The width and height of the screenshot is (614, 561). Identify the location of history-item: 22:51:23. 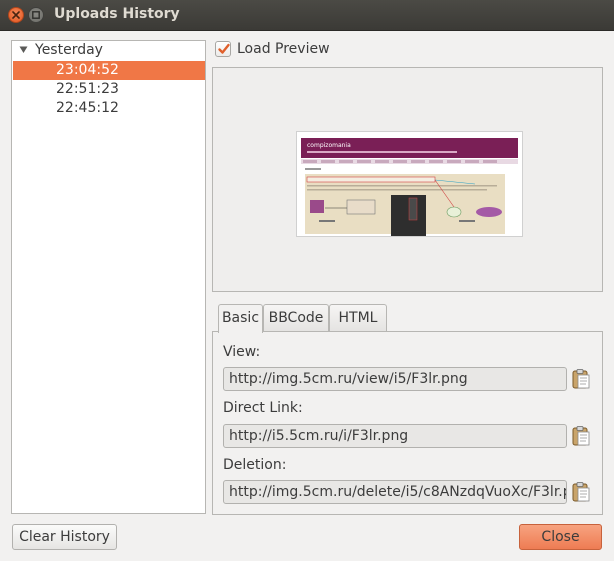
(109, 89).